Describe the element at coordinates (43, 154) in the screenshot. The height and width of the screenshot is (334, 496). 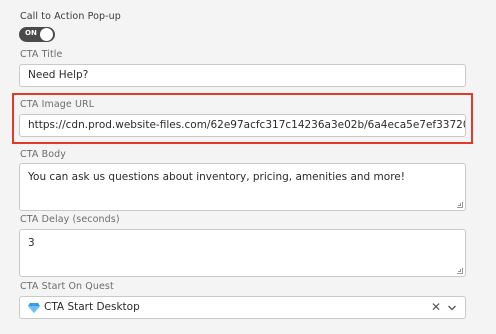
I see `cta-body-label: CTA Body` at that location.